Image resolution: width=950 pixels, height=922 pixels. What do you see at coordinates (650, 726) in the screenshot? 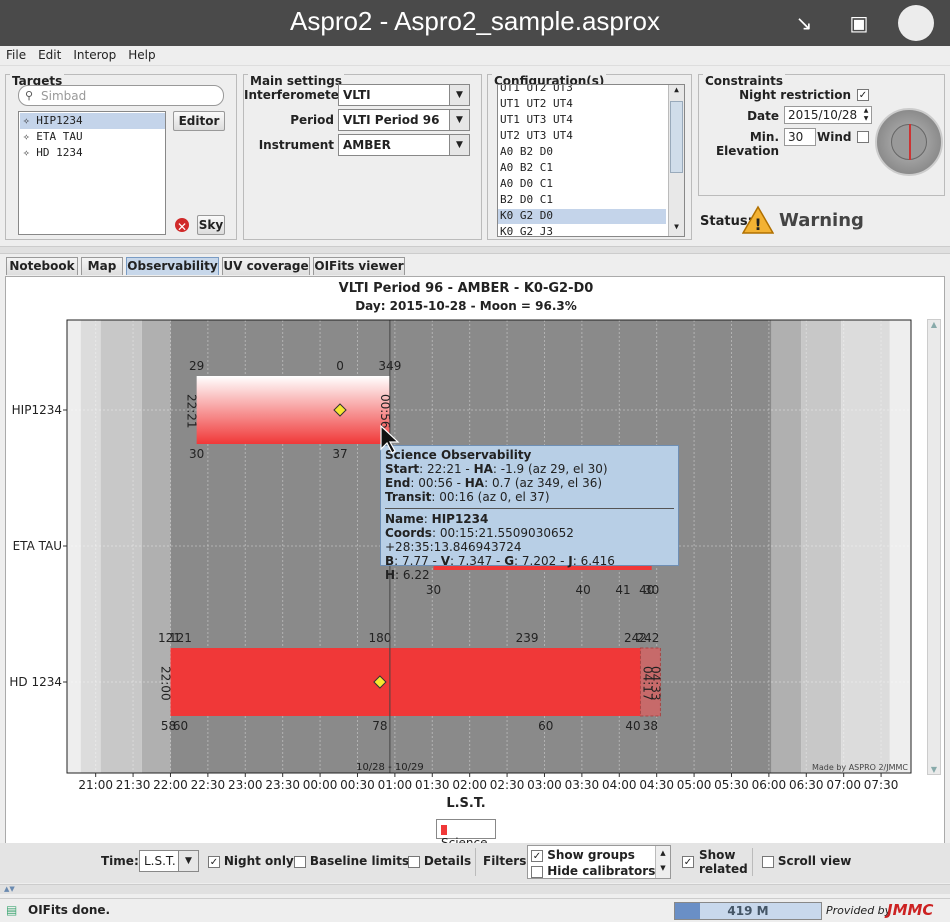
I see `bar-bottom-label: 38` at bounding box center [650, 726].